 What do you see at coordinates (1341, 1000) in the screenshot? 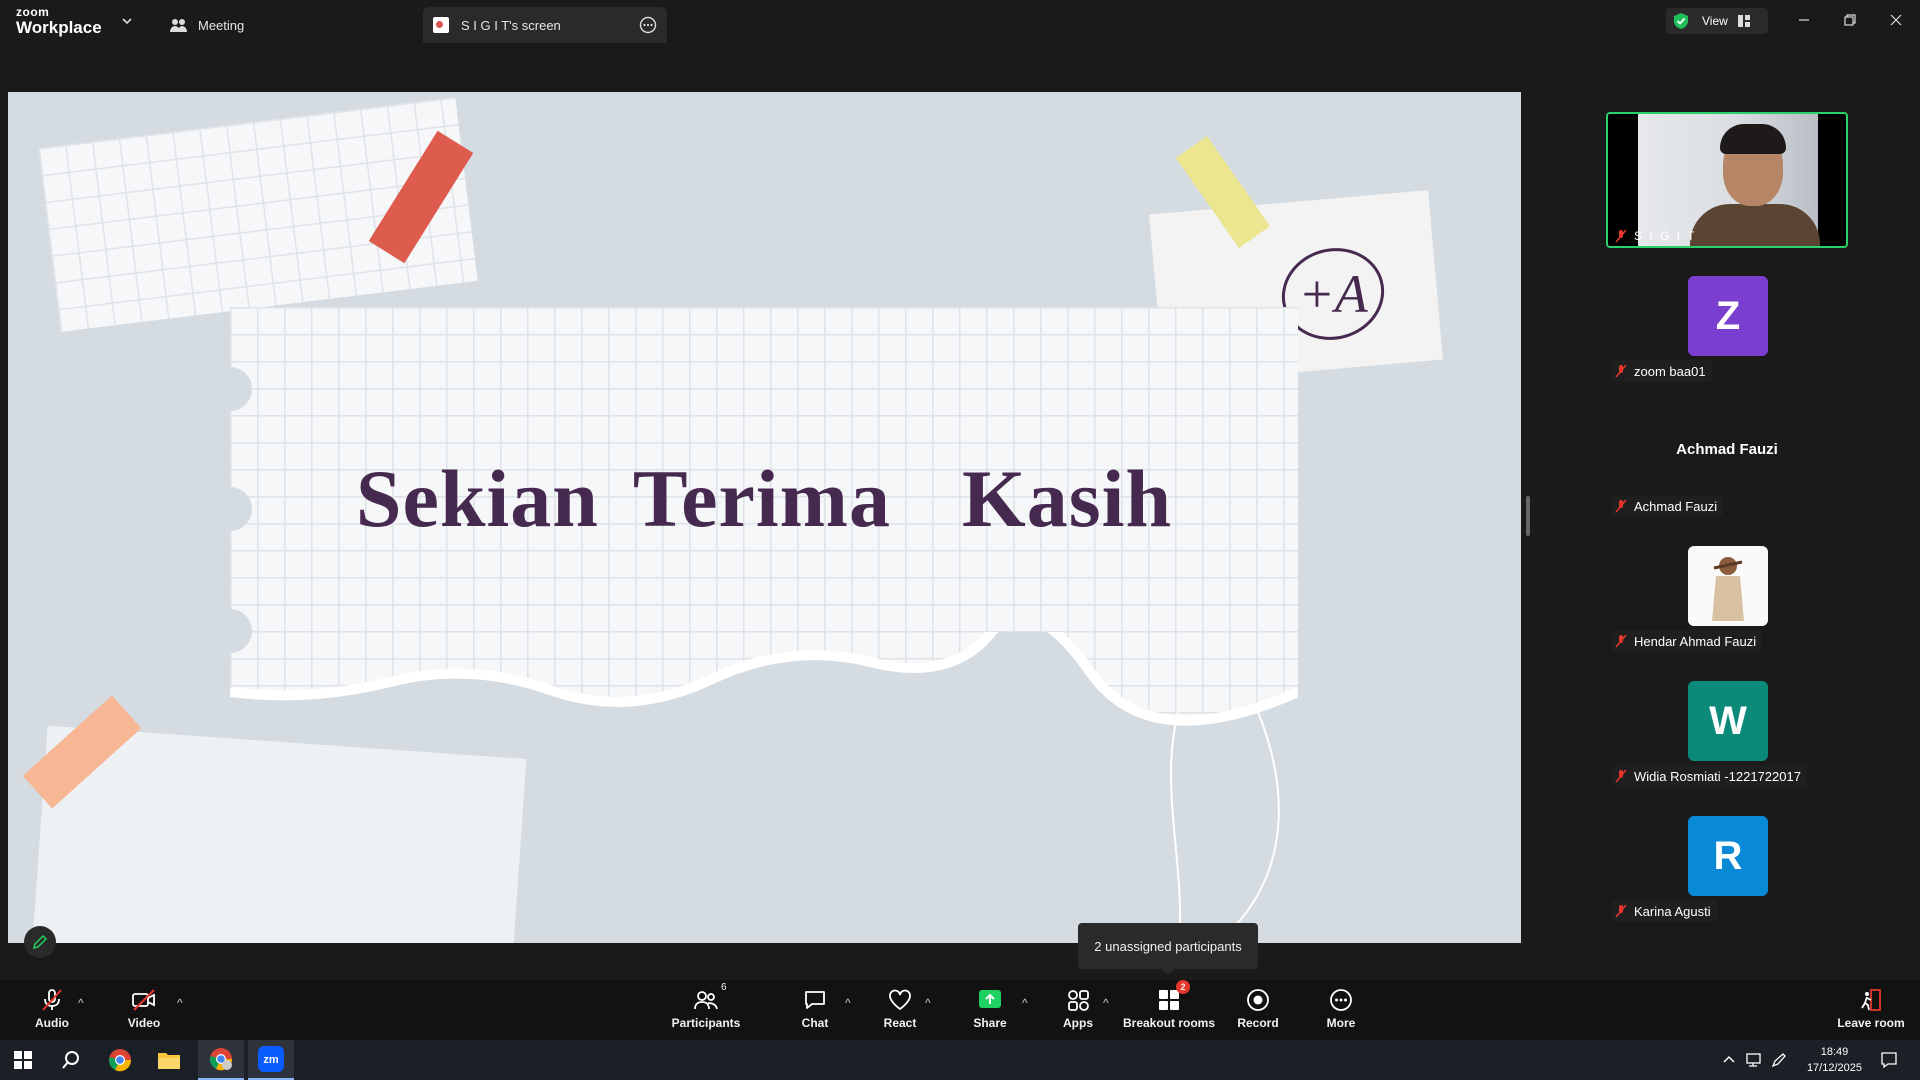
I see `more-icon` at bounding box center [1341, 1000].